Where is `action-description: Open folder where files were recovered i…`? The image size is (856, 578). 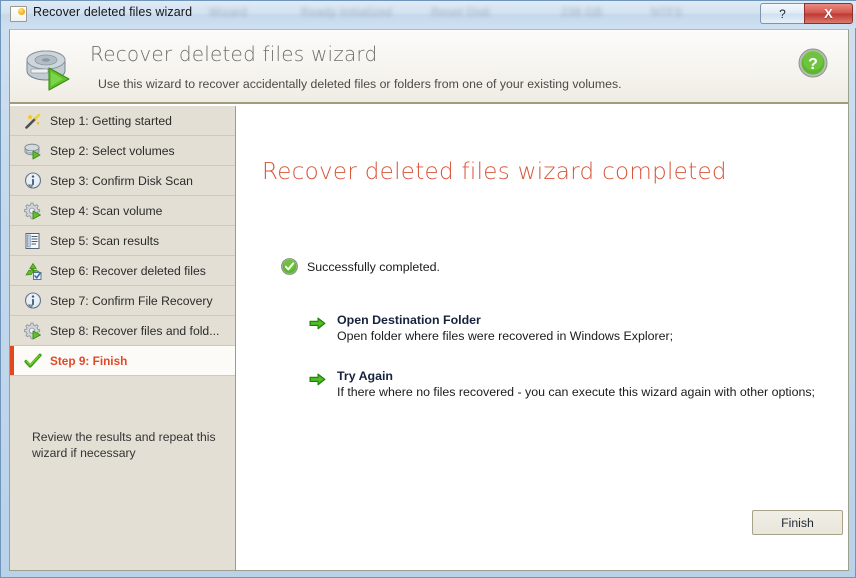 action-description: Open folder where files were recovered i… is located at coordinates (505, 336).